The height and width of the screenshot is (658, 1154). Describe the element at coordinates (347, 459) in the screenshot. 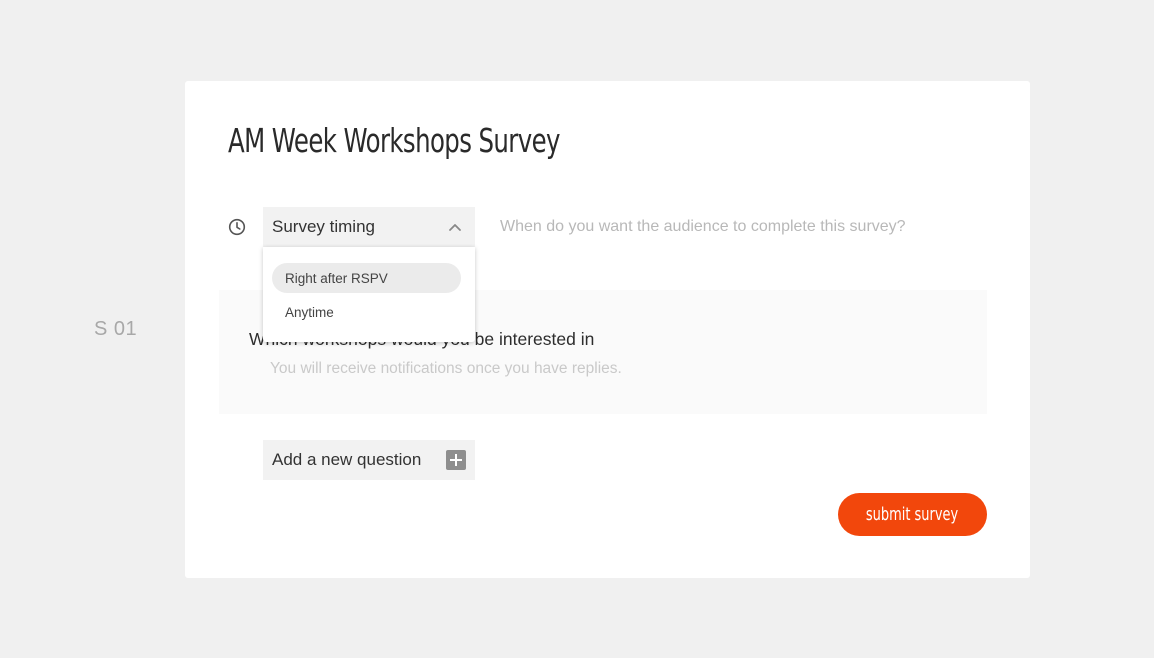

I see `add-question-label: Add a new question` at that location.